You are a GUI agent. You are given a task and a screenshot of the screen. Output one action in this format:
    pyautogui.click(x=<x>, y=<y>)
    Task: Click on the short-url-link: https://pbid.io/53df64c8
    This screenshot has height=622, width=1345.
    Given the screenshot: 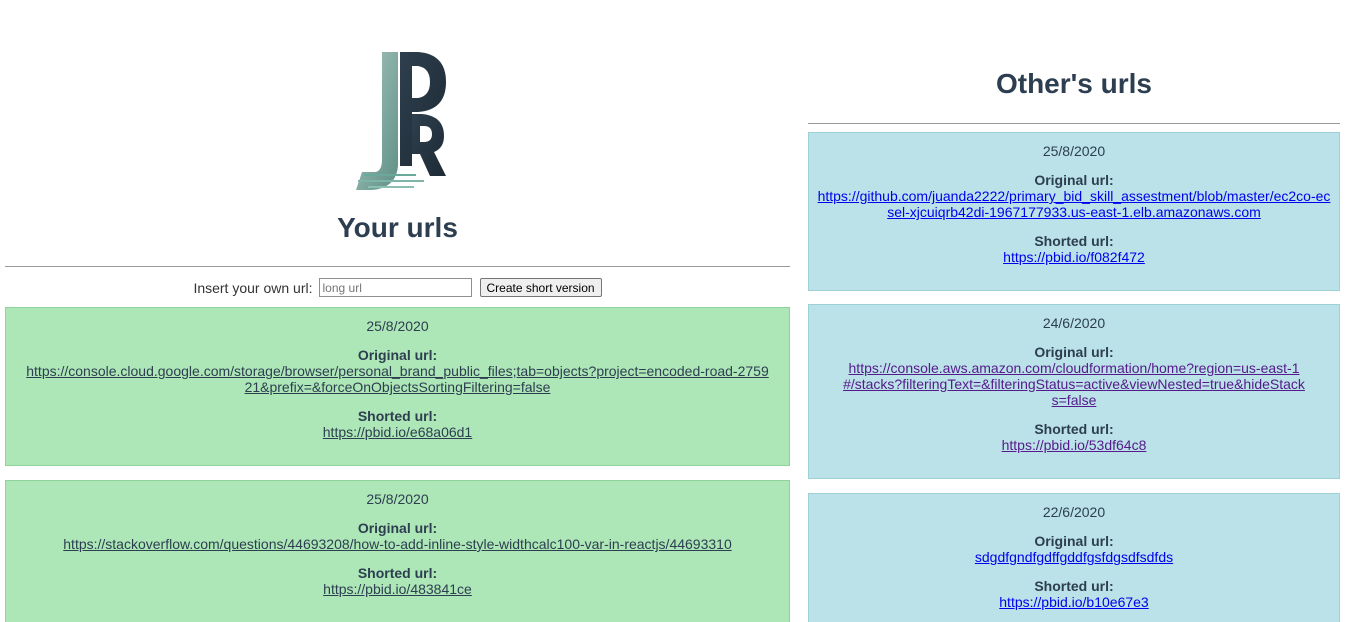 What is the action you would take?
    pyautogui.click(x=1074, y=445)
    